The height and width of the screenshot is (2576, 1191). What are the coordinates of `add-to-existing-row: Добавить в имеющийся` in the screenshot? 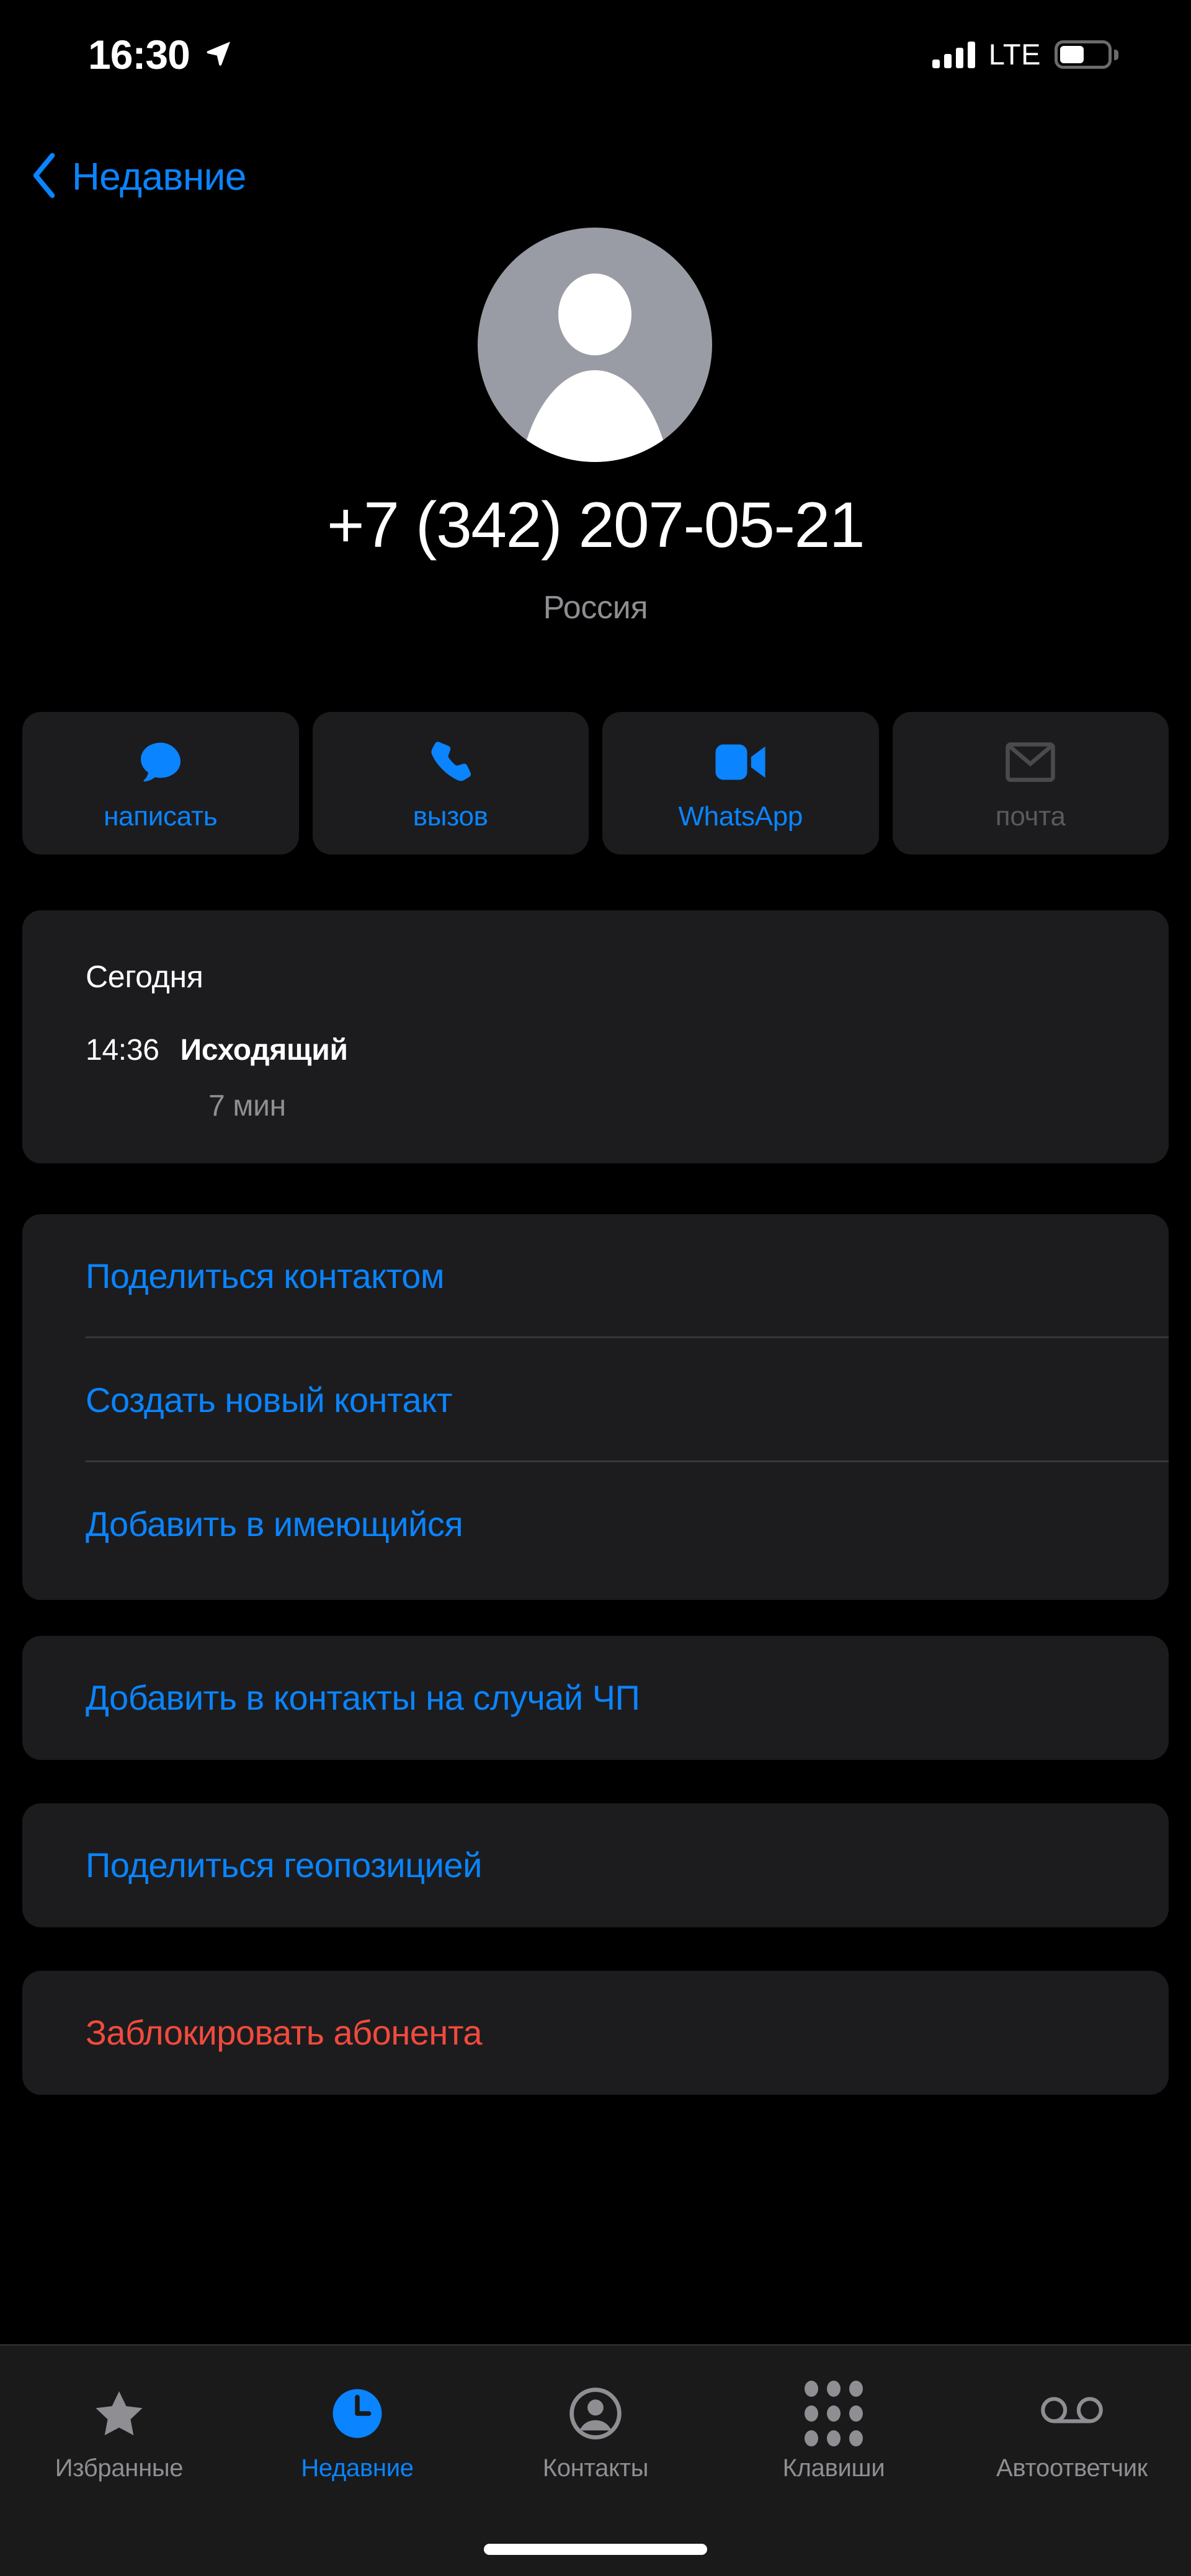 It's located at (595, 1524).